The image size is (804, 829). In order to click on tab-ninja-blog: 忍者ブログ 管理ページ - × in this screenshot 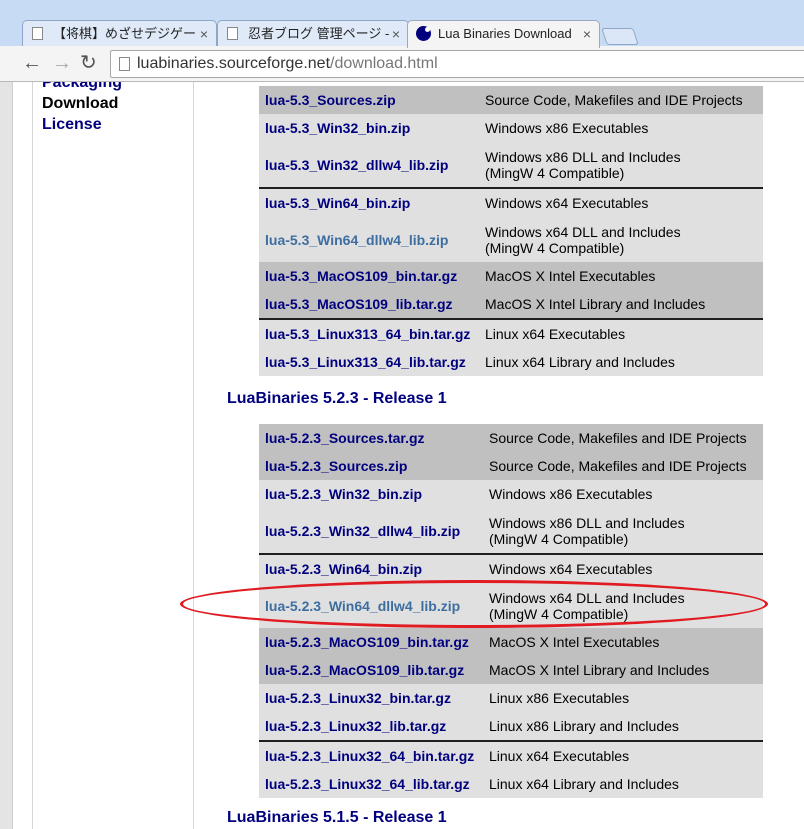, I will do `click(313, 34)`.